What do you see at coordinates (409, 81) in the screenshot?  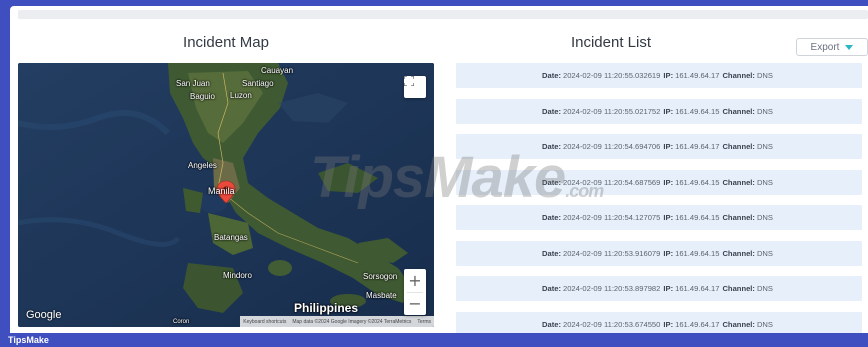 I see `fullscreen-icon` at bounding box center [409, 81].